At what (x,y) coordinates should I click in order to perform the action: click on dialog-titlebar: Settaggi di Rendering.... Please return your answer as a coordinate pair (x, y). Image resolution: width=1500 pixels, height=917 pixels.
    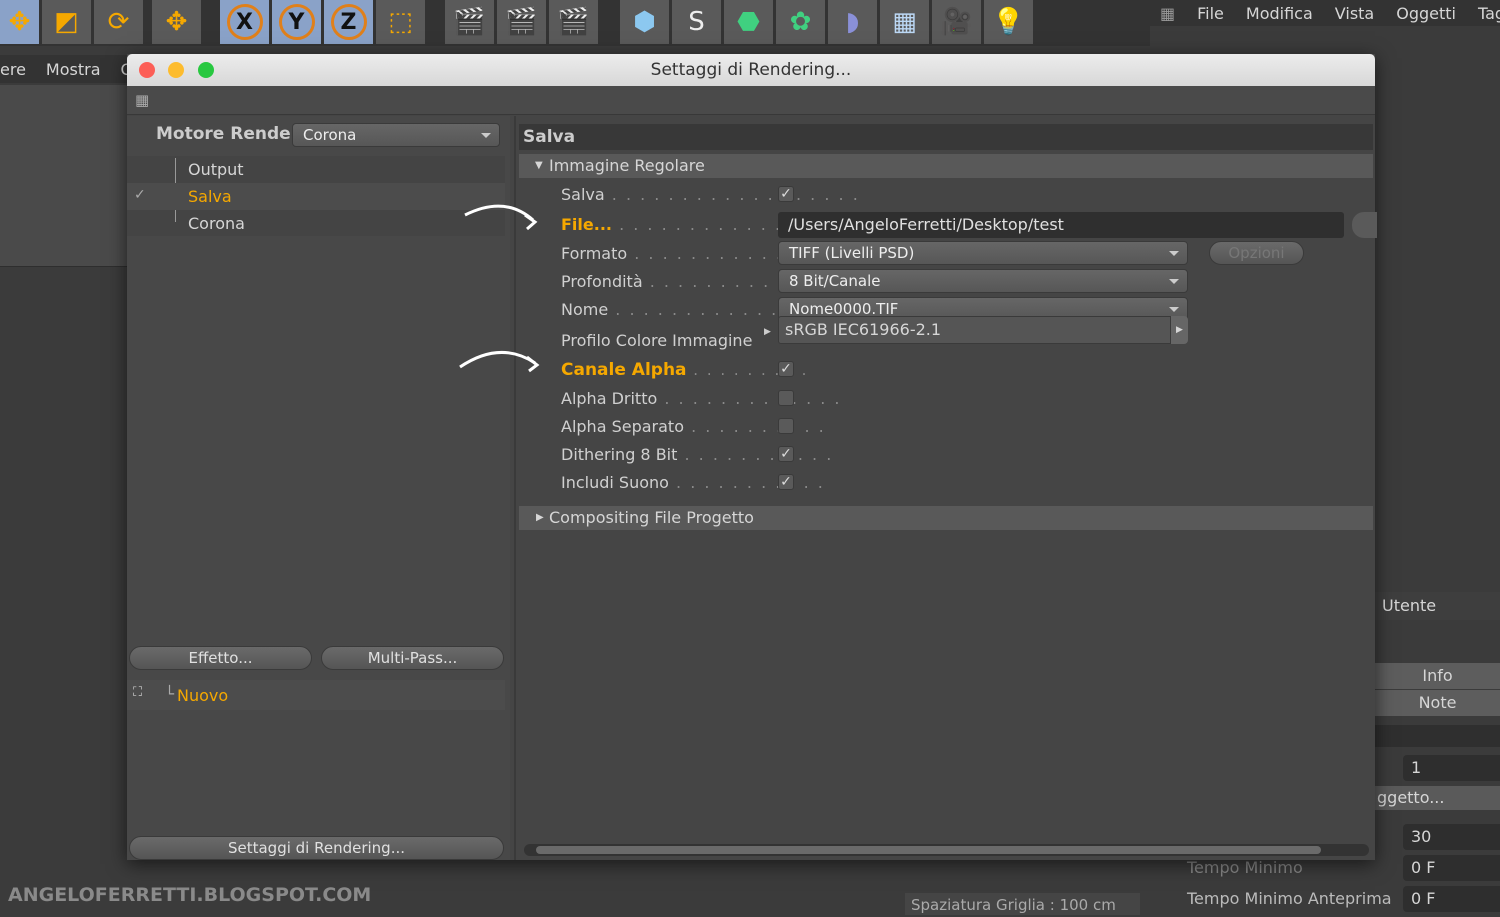
    Looking at the image, I should click on (751, 70).